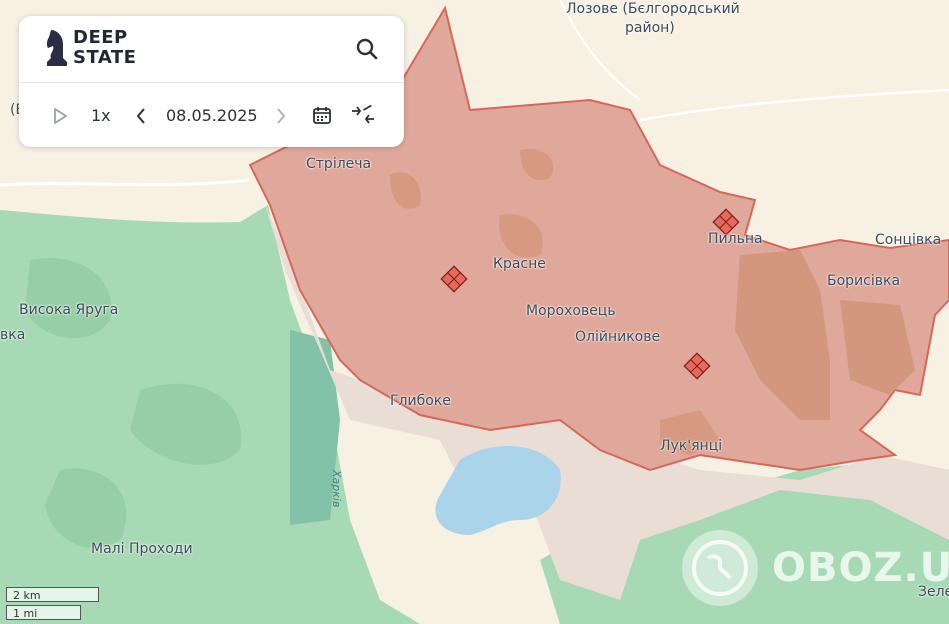 The height and width of the screenshot is (624, 949). Describe the element at coordinates (322, 115) in the screenshot. I see `calendar-icon` at that location.